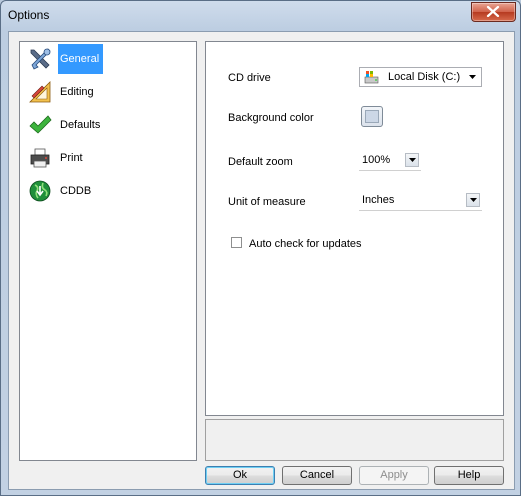 The height and width of the screenshot is (496, 521). I want to click on default-zoom-label: Default zoom, so click(260, 162).